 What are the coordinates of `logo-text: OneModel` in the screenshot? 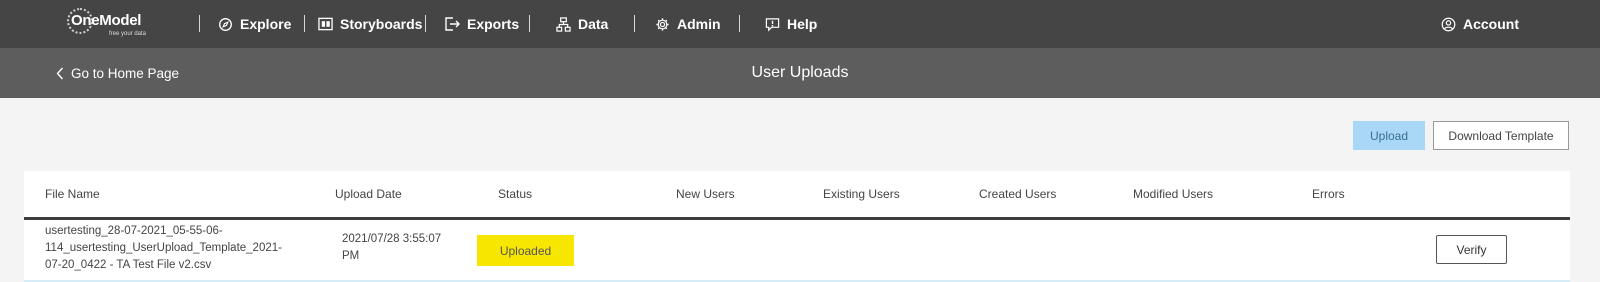 It's located at (106, 20).